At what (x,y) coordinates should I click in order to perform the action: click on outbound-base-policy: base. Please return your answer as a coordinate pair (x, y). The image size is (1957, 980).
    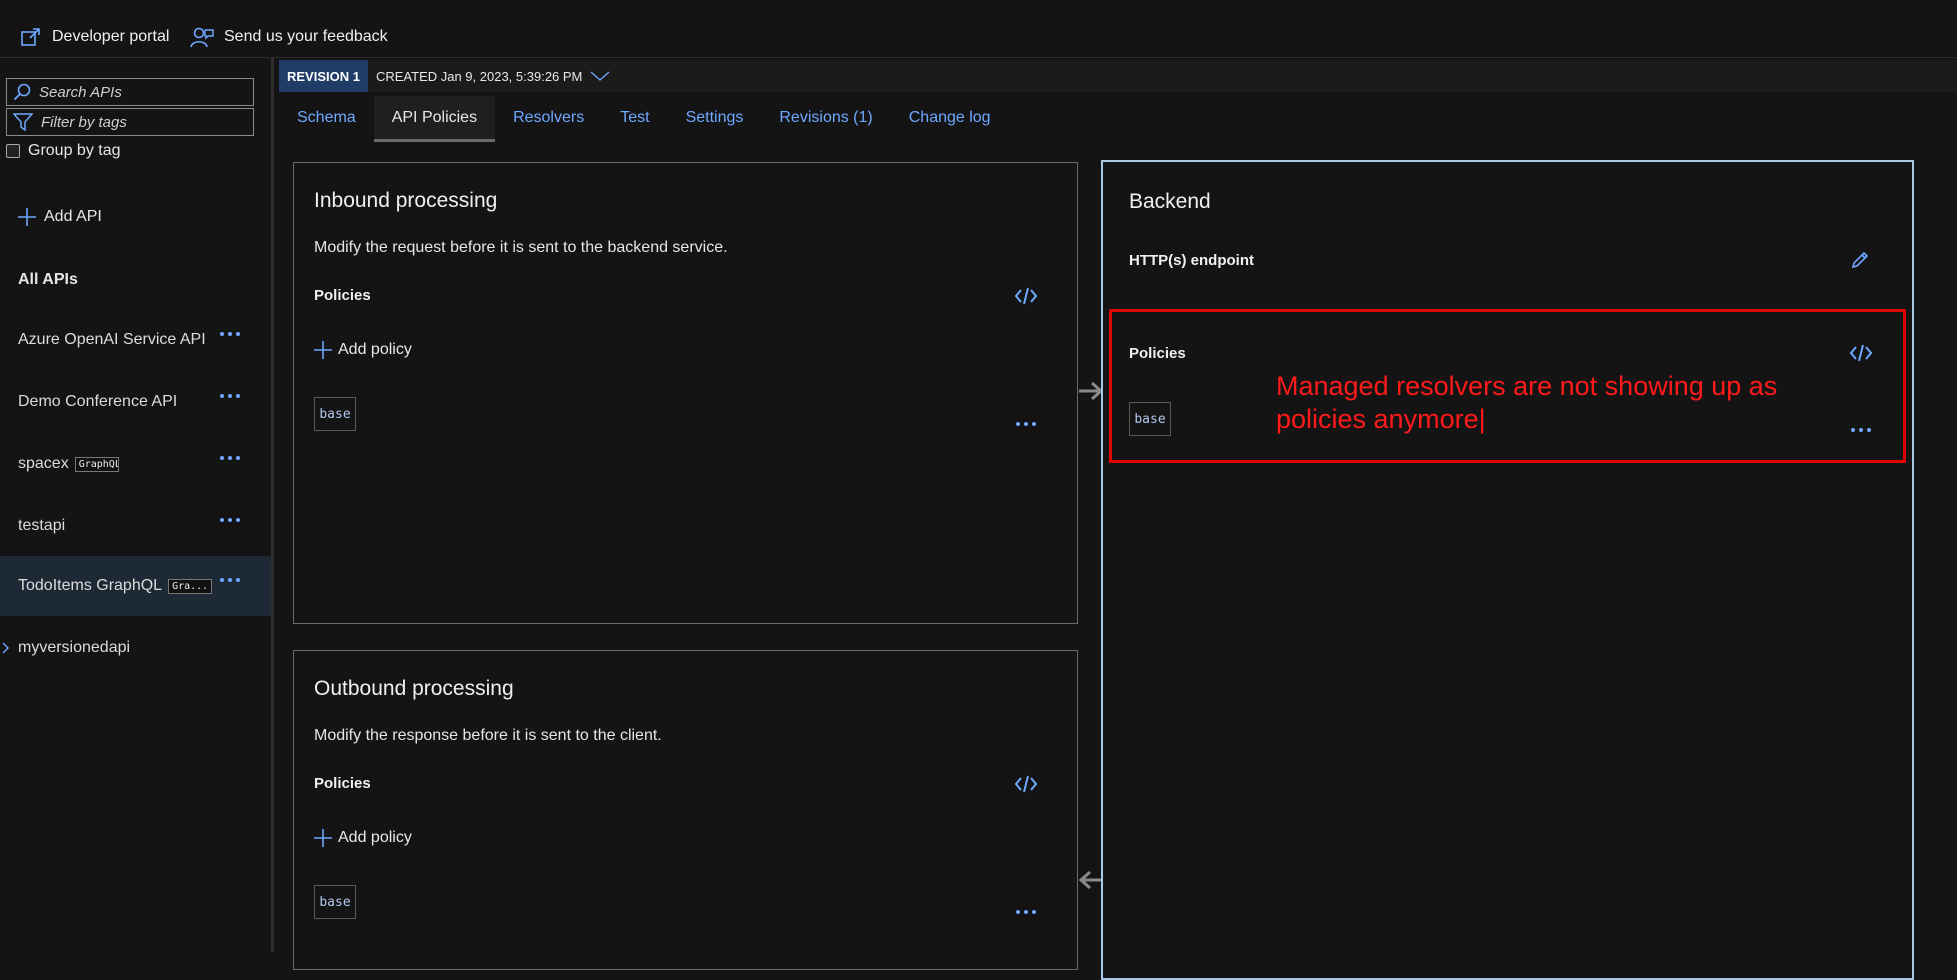
    Looking at the image, I should click on (335, 902).